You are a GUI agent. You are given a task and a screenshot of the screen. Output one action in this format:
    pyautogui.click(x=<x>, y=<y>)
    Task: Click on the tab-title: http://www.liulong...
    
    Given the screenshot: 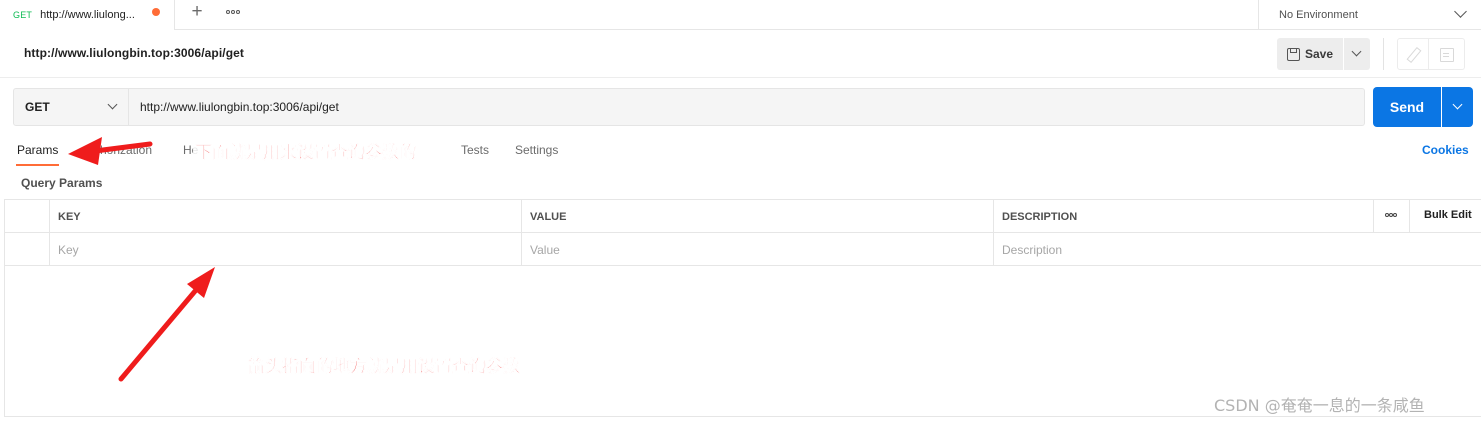 What is the action you would take?
    pyautogui.click(x=87, y=15)
    